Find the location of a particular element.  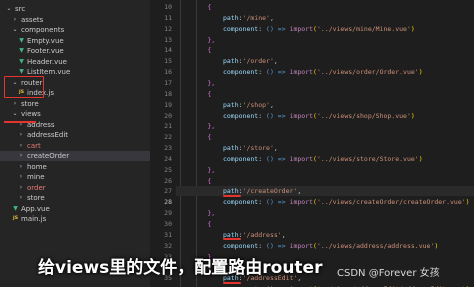

tree-item-header-vue: ▼ Header.vue is located at coordinates (75, 62).